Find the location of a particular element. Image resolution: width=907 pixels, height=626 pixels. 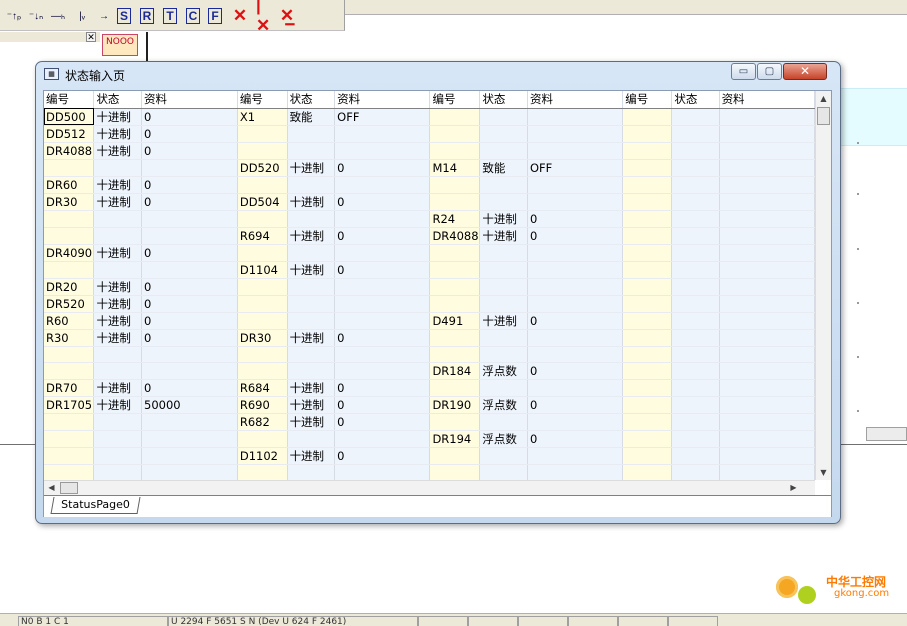

address-cell: DR60 is located at coordinates (69, 185).